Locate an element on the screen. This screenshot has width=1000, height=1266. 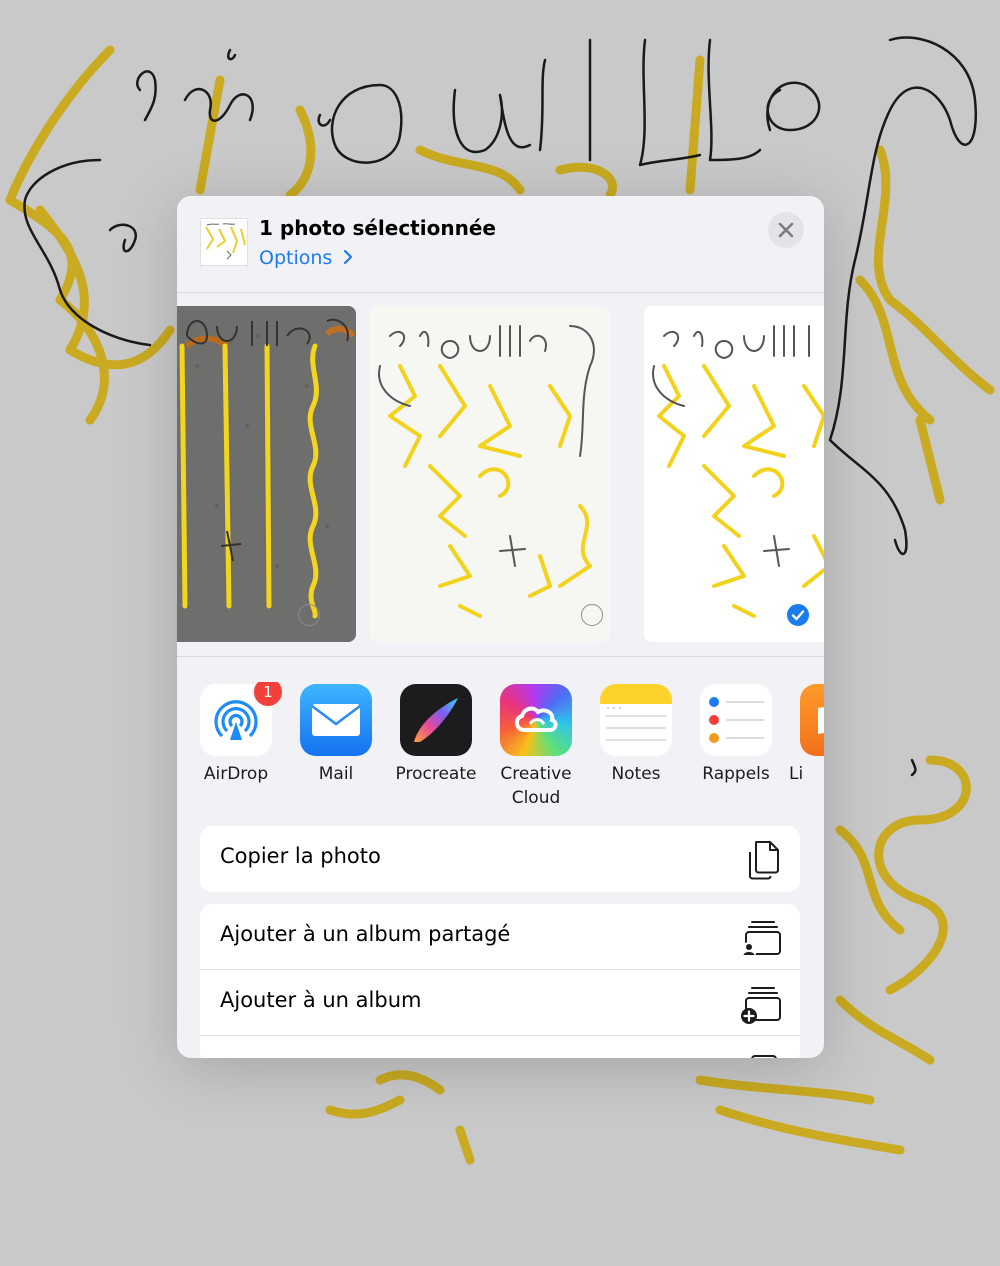
shared-album-icon is located at coordinates (761, 939).